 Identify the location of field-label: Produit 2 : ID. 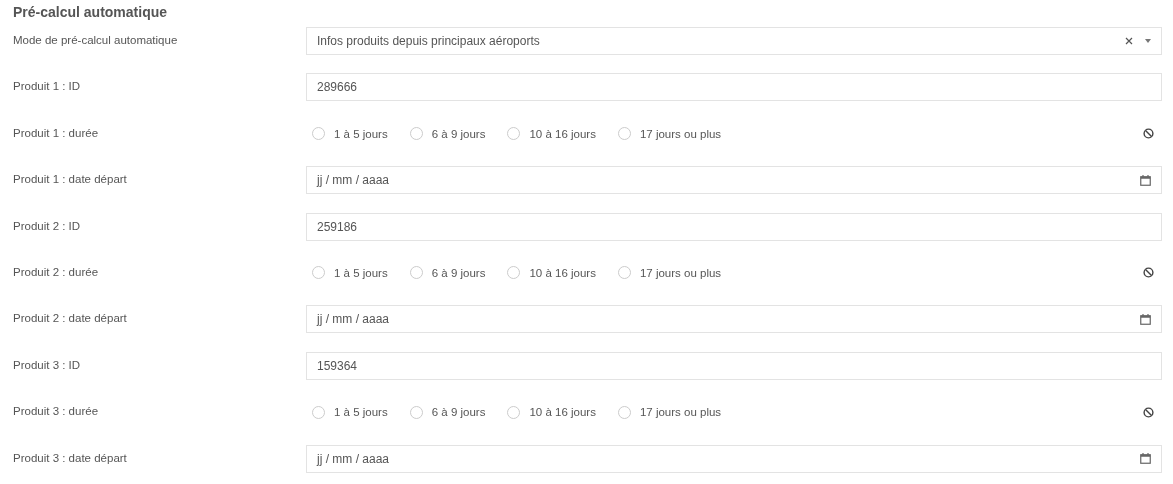
(47, 225).